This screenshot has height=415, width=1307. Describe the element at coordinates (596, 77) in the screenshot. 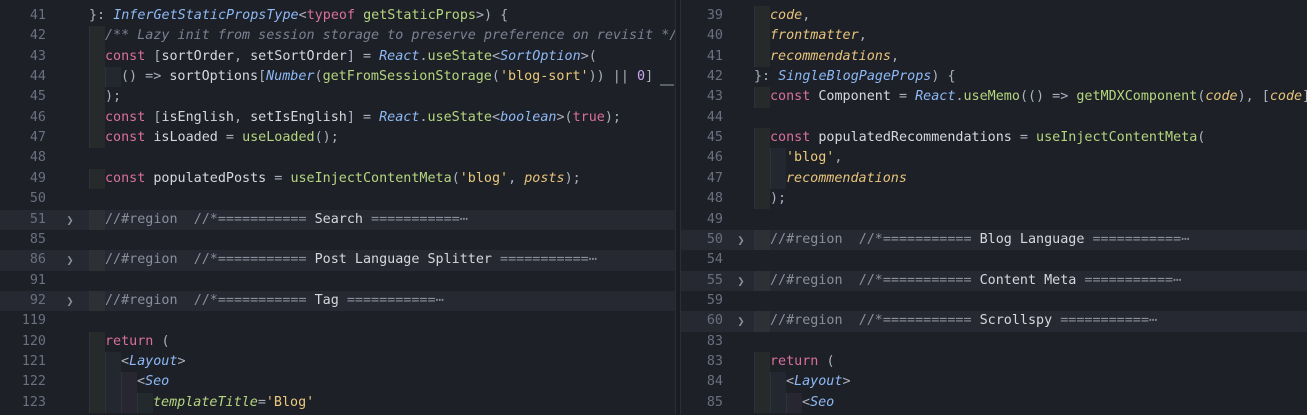

I see `code-token: ))` at that location.